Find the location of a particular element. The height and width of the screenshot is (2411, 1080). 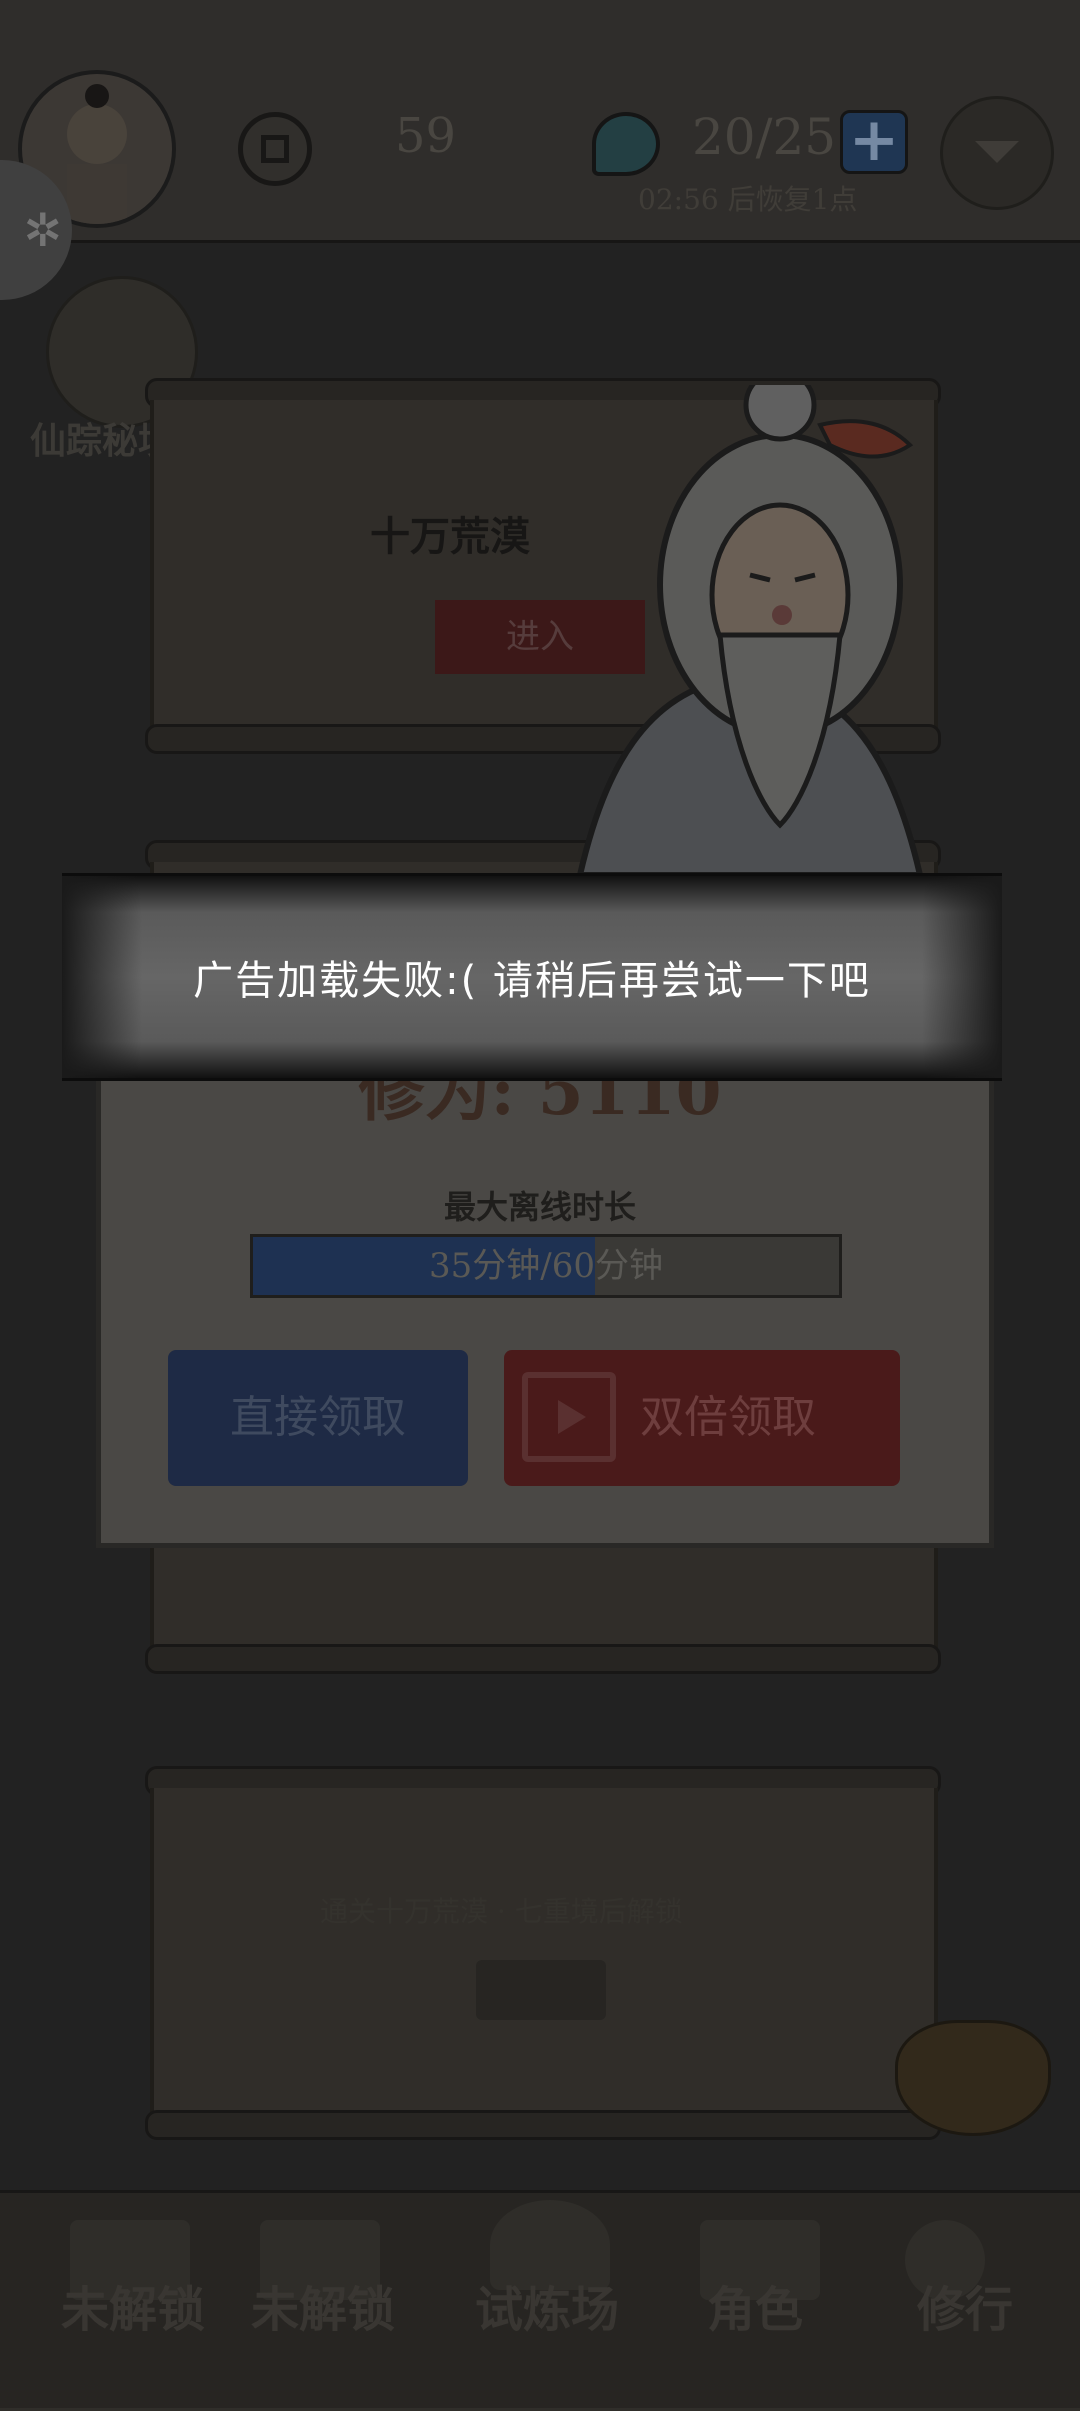

toast-banner: 广告加载失败:( 请稍后再尝试一下吧 is located at coordinates (532, 977).